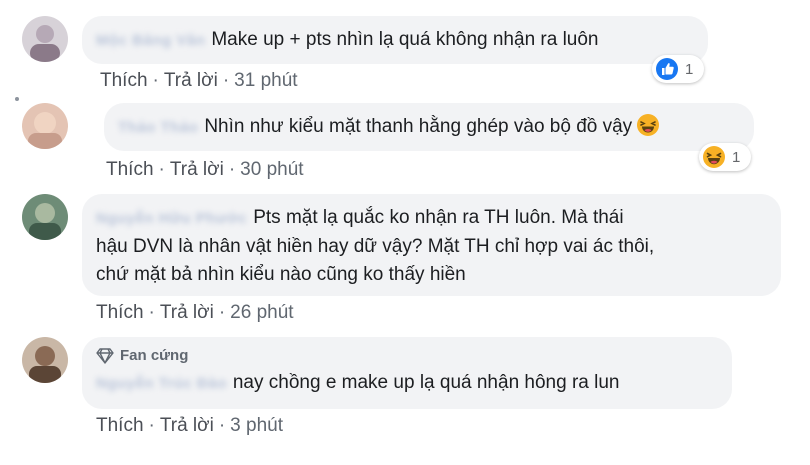 The height and width of the screenshot is (465, 810). What do you see at coordinates (256, 425) in the screenshot?
I see `timestamp: 3 phút` at bounding box center [256, 425].